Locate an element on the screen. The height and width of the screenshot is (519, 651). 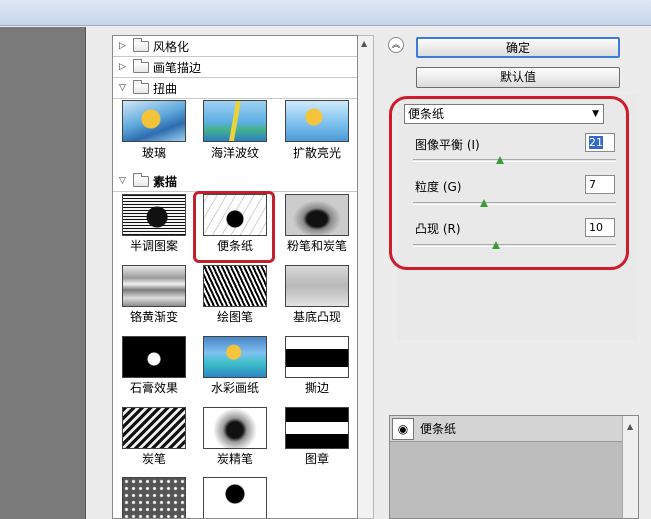
category-distort: ▽ 扭曲 is located at coordinates (235, 88).